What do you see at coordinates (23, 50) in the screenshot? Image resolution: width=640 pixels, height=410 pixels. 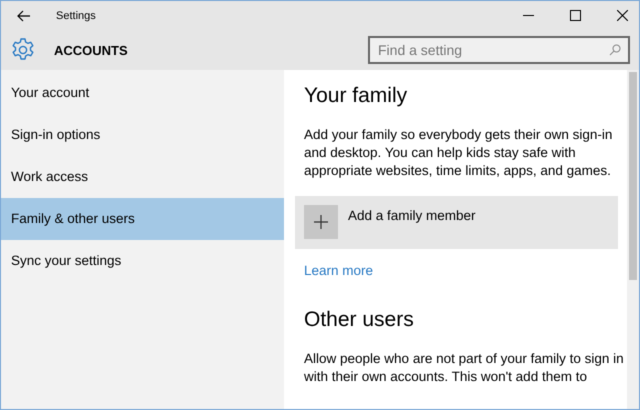 I see `gear-icon` at bounding box center [23, 50].